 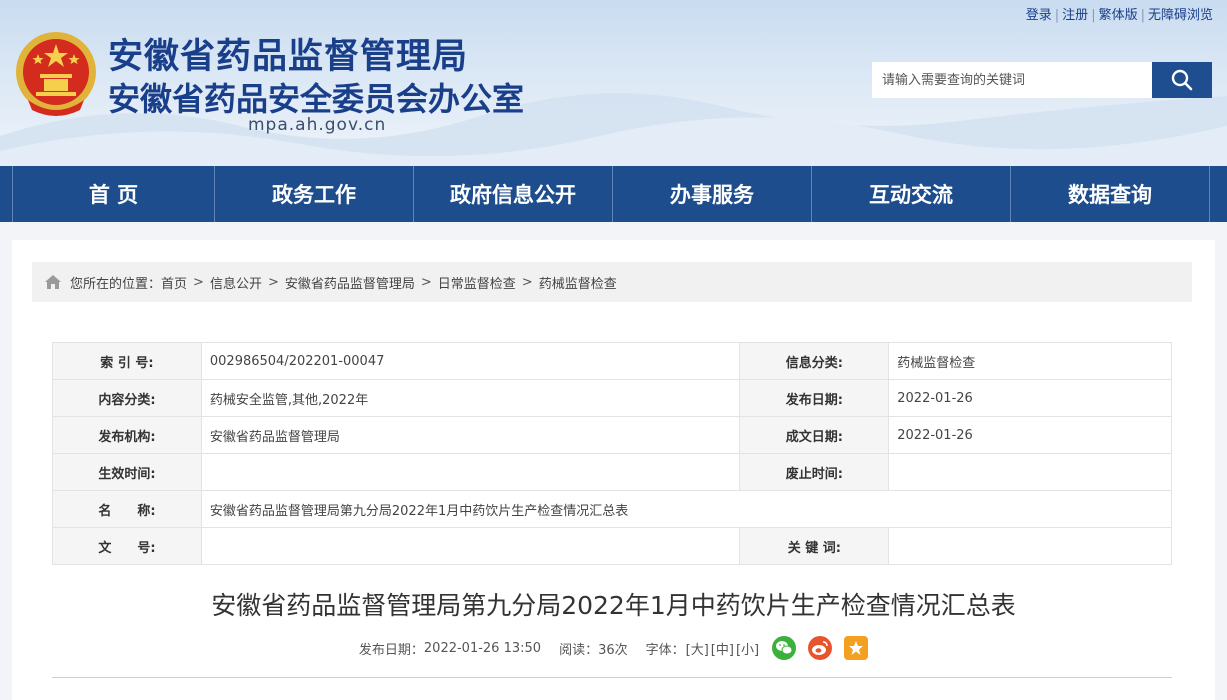 I want to click on creation-date-value: 2022-01-26, so click(x=1030, y=435).